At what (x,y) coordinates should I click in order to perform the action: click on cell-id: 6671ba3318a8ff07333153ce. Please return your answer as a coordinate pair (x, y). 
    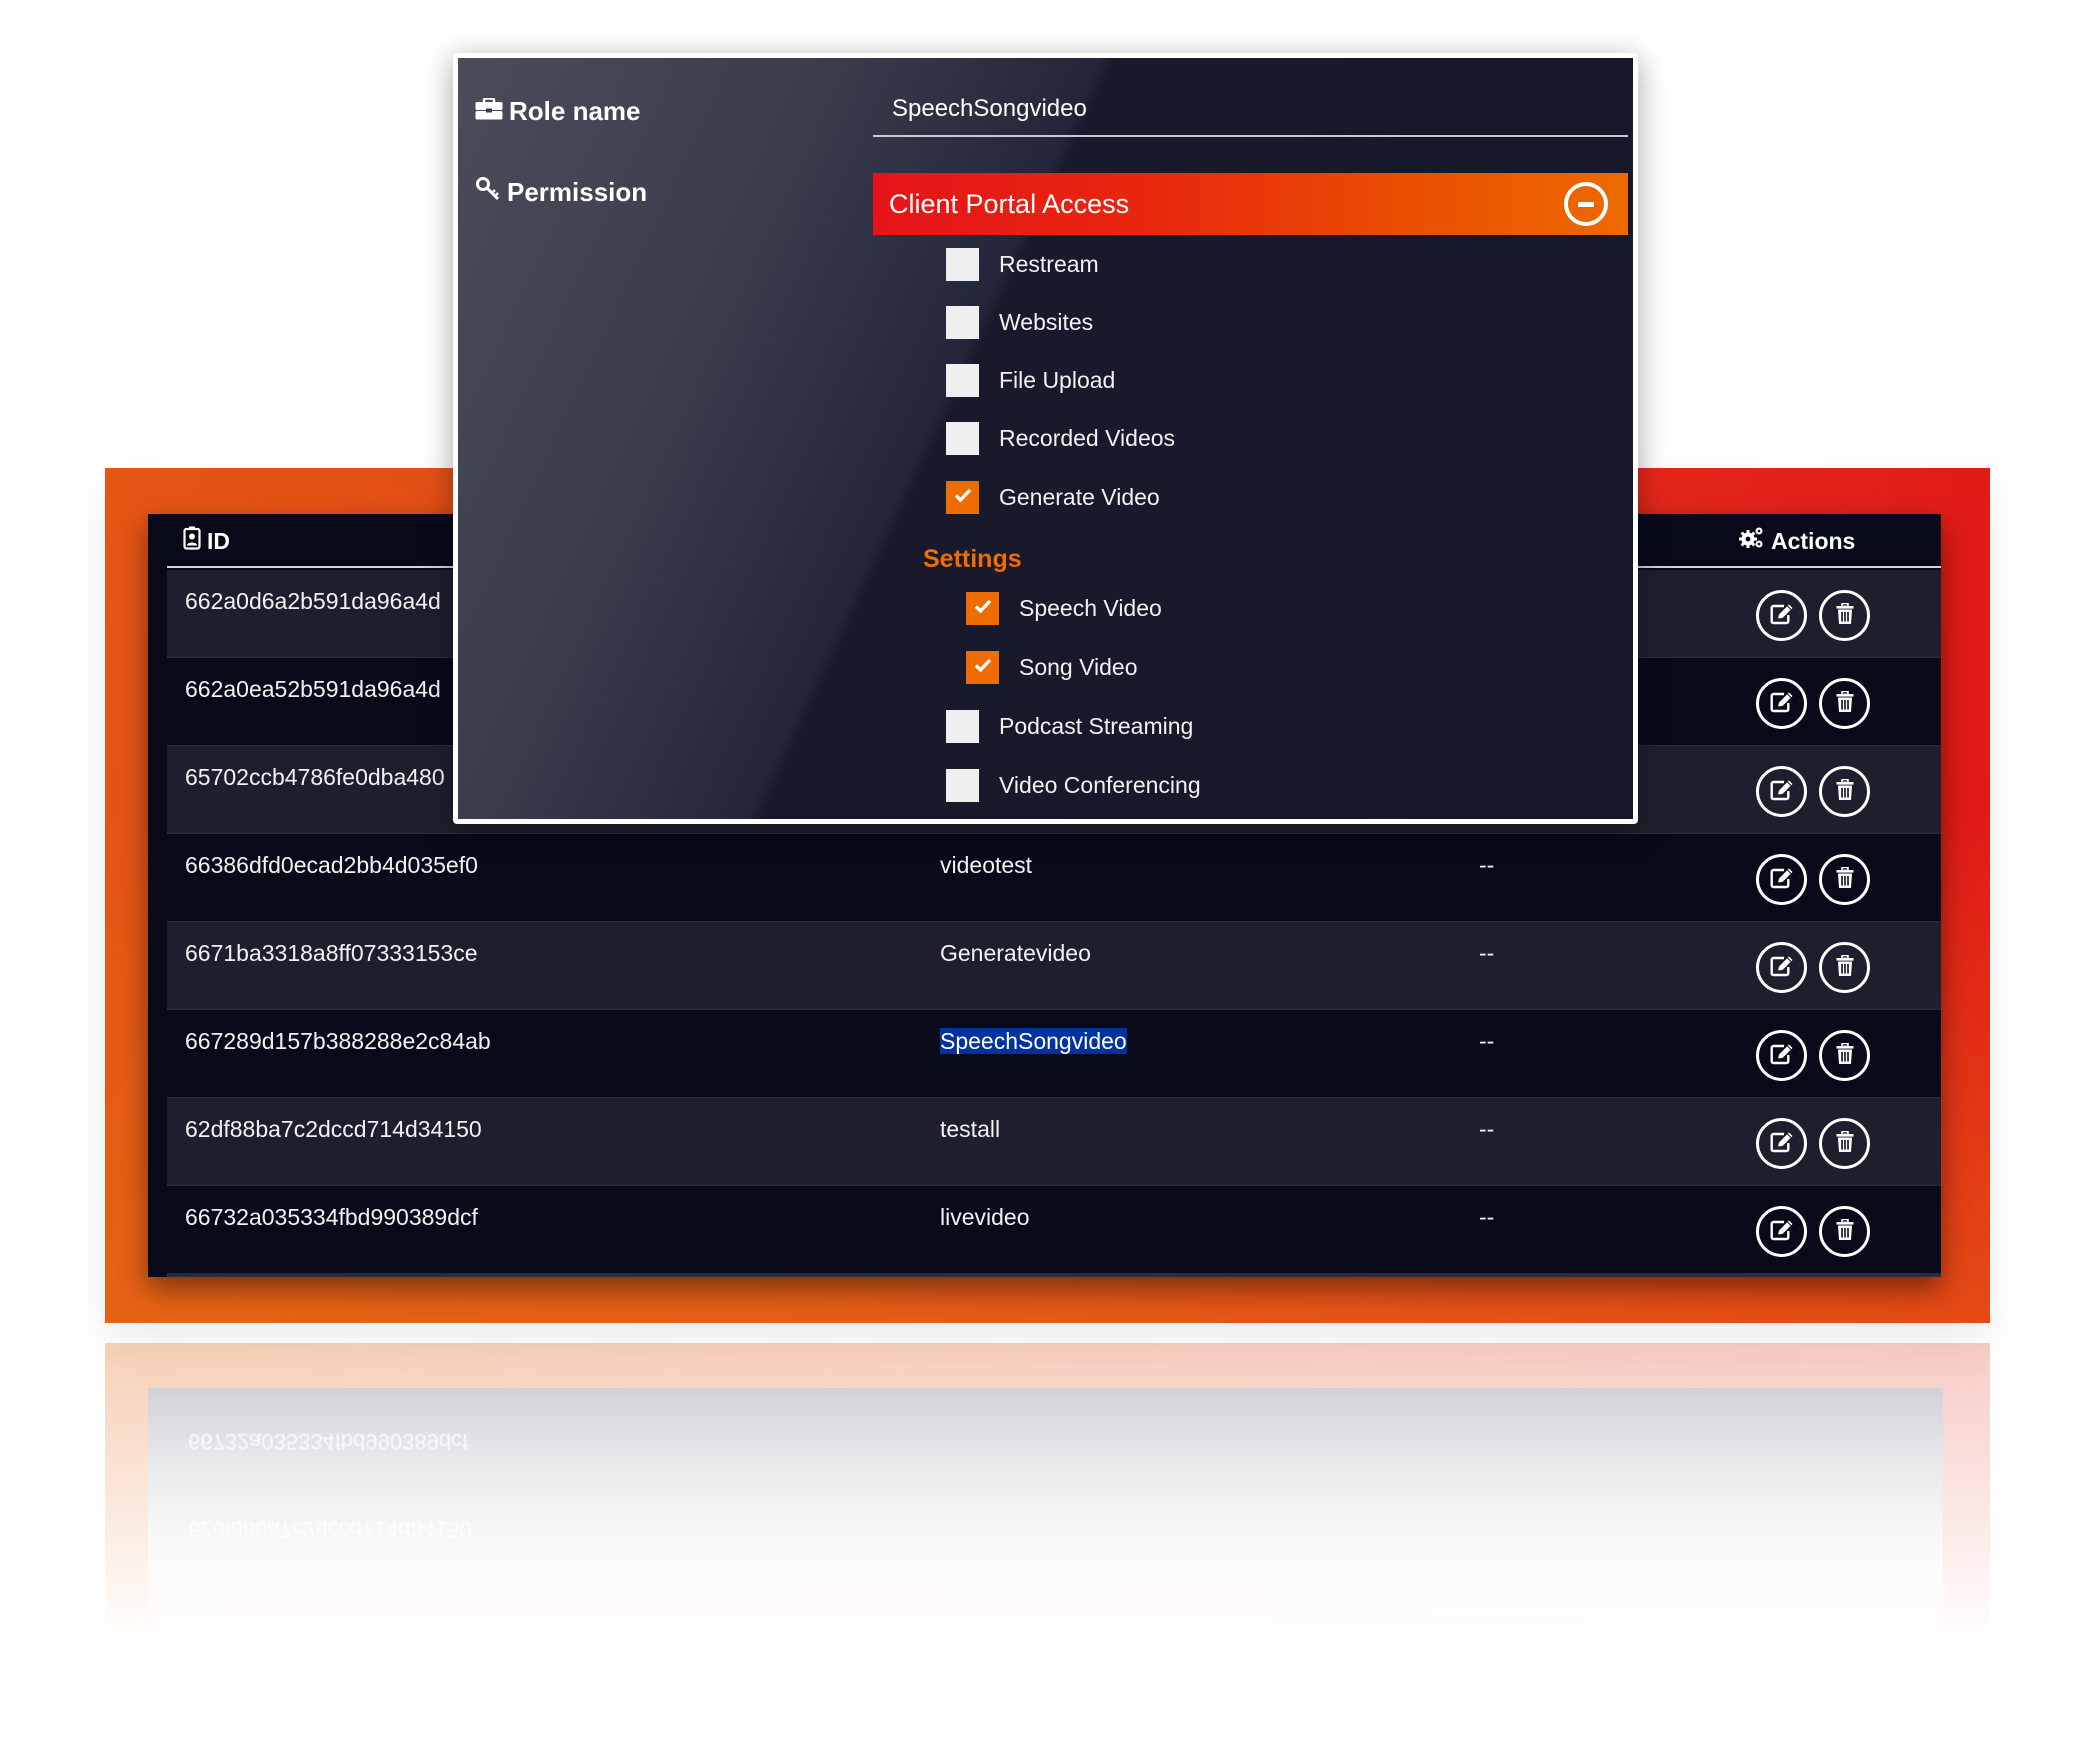
    Looking at the image, I should click on (331, 953).